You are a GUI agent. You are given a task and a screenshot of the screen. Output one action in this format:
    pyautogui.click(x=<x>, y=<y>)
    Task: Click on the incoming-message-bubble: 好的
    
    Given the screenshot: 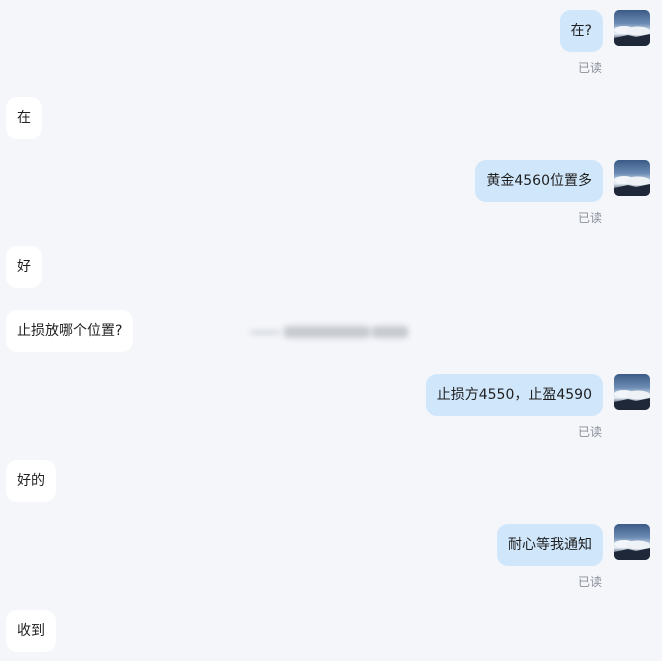 What is the action you would take?
    pyautogui.click(x=31, y=481)
    